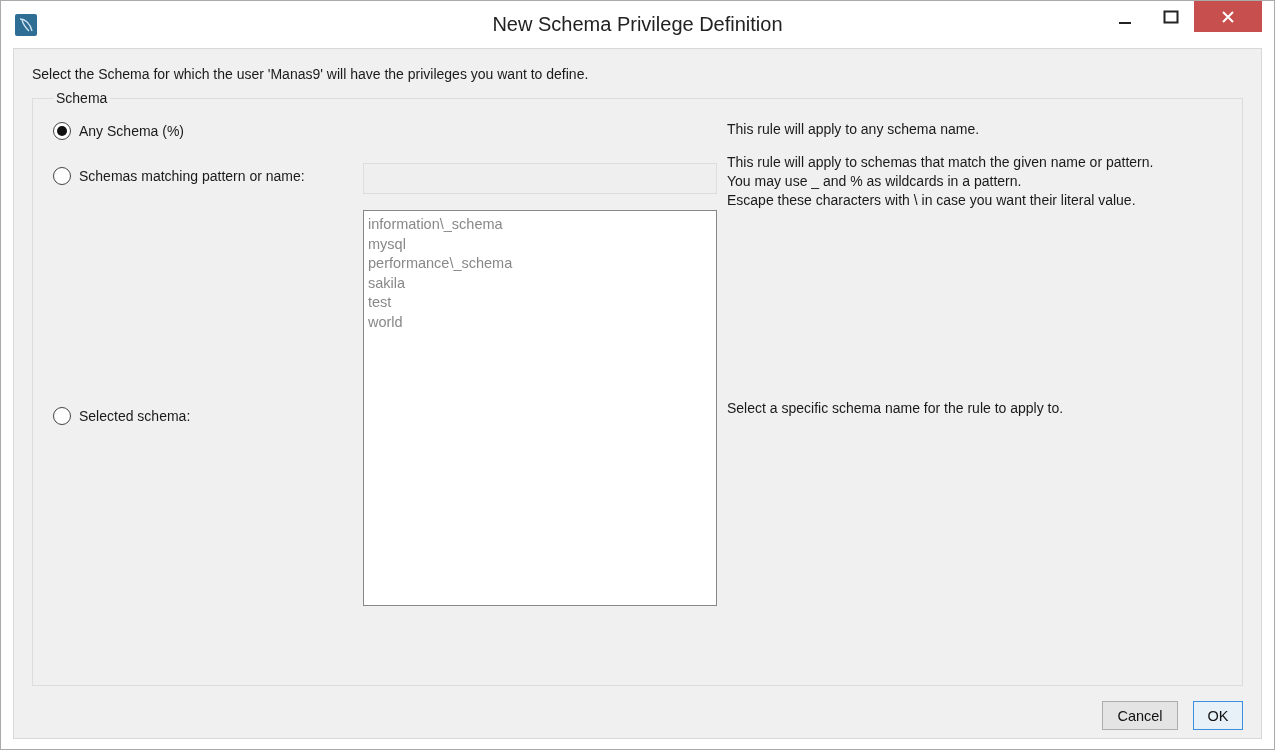 The width and height of the screenshot is (1275, 750). I want to click on close-icon, so click(1228, 16).